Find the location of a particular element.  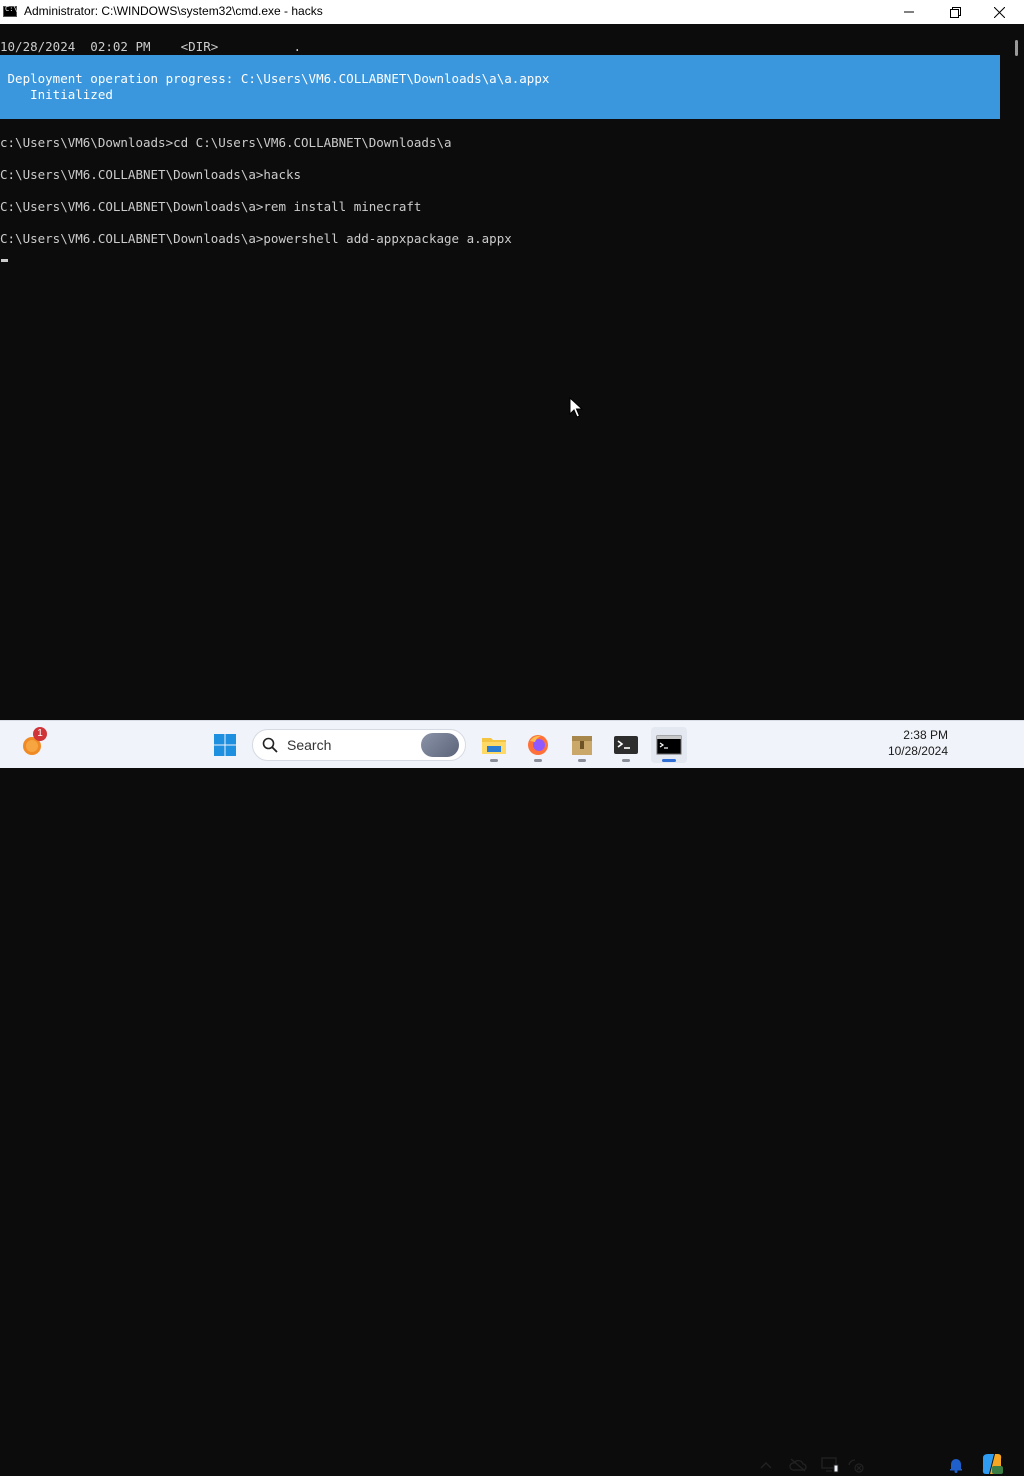

bell-icon is located at coordinates (956, 1466).